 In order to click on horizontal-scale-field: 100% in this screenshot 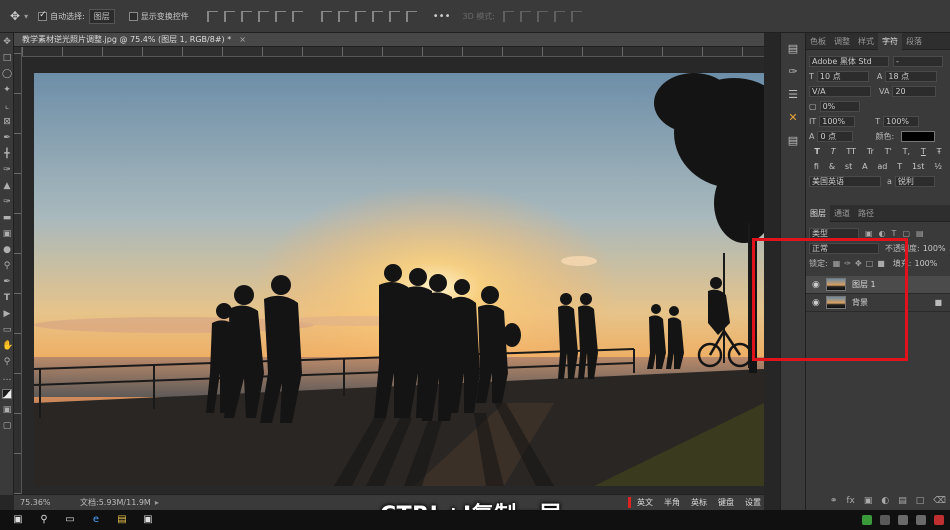, I will do `click(901, 121)`.